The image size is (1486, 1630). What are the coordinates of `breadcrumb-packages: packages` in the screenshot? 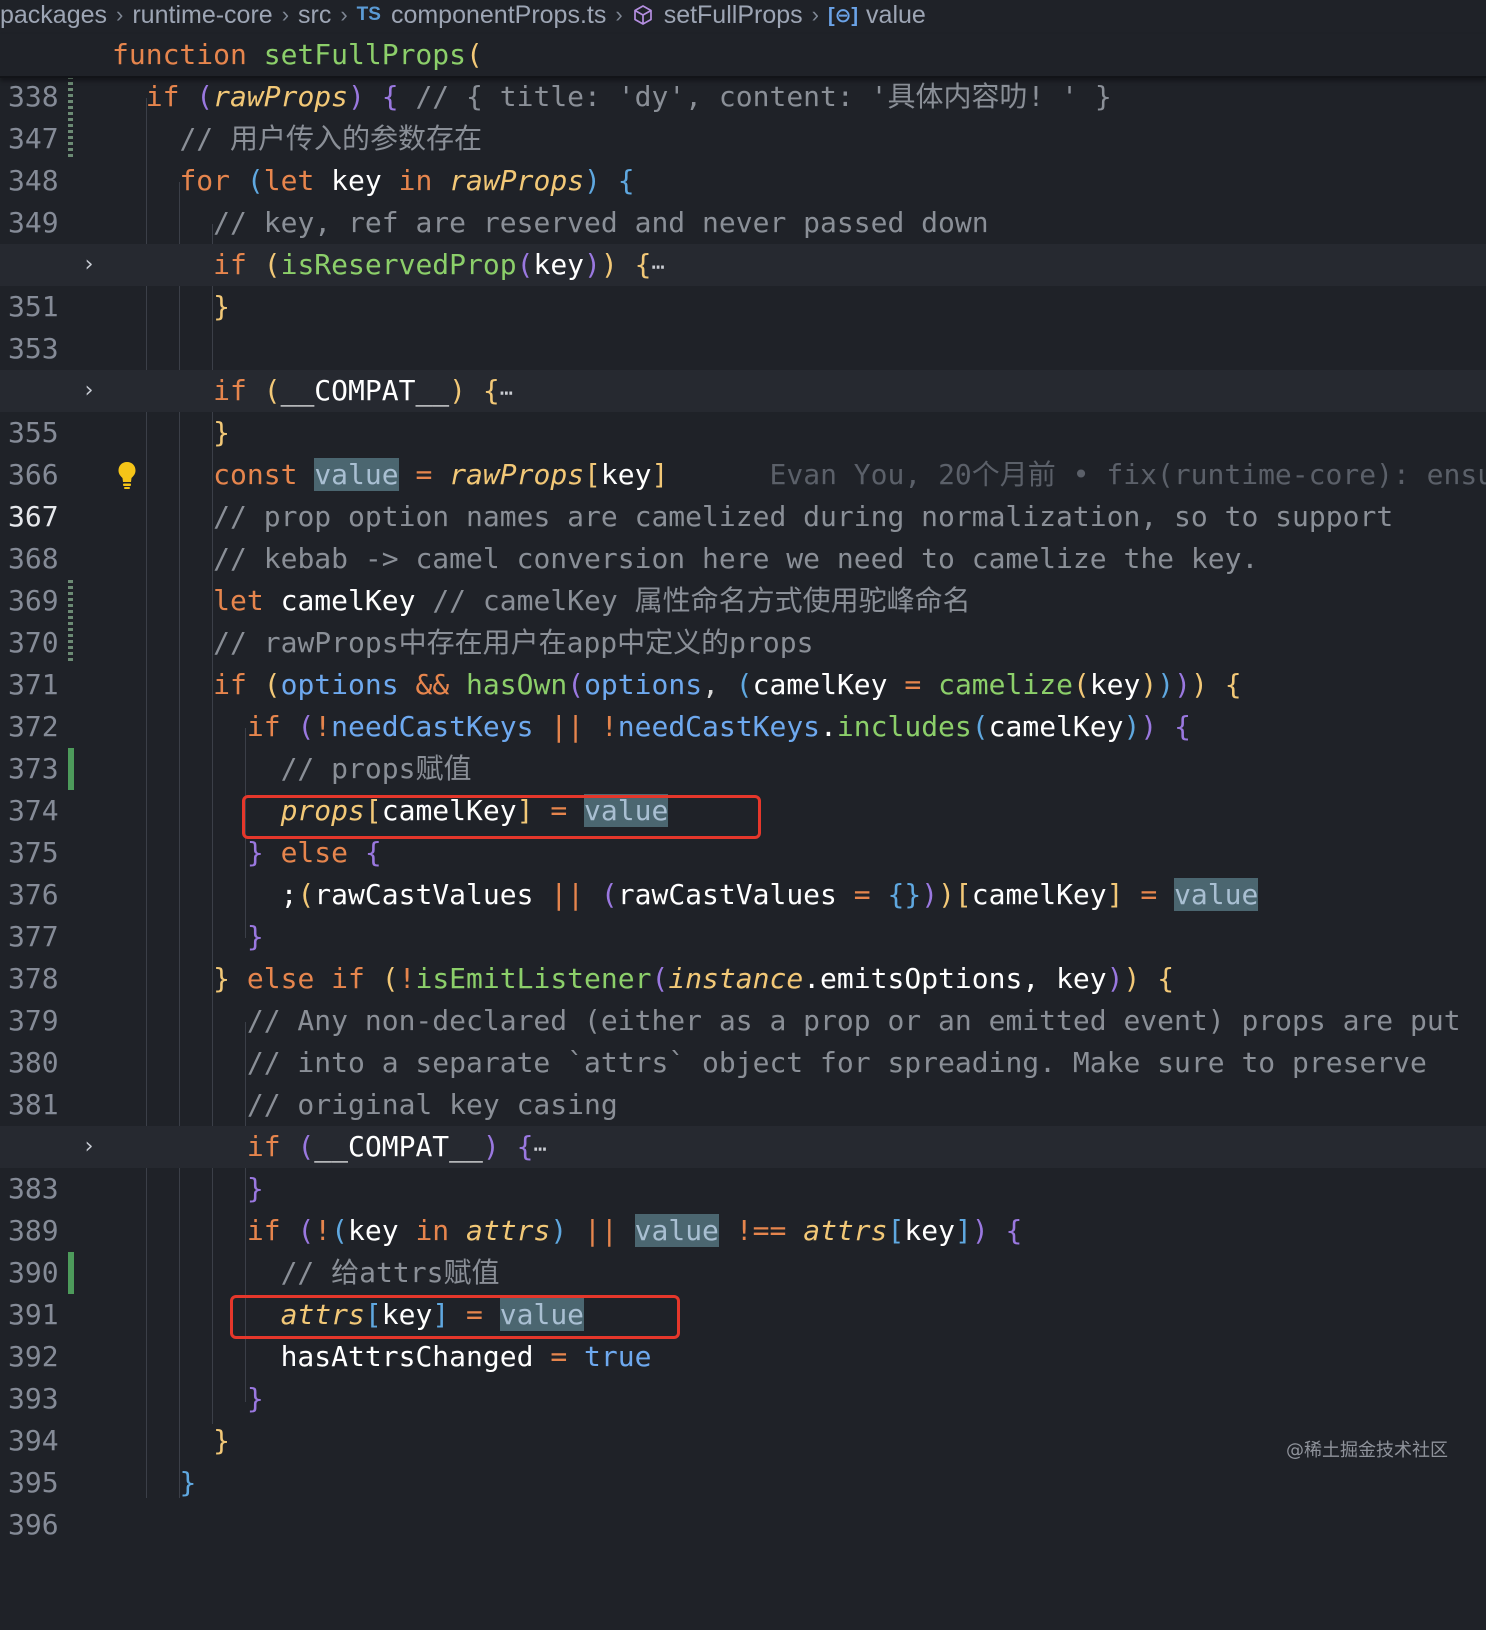 It's located at (53, 15).